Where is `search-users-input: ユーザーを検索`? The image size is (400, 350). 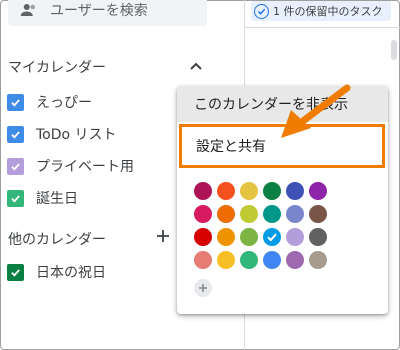
search-users-input: ユーザーを検索 is located at coordinates (107, 13).